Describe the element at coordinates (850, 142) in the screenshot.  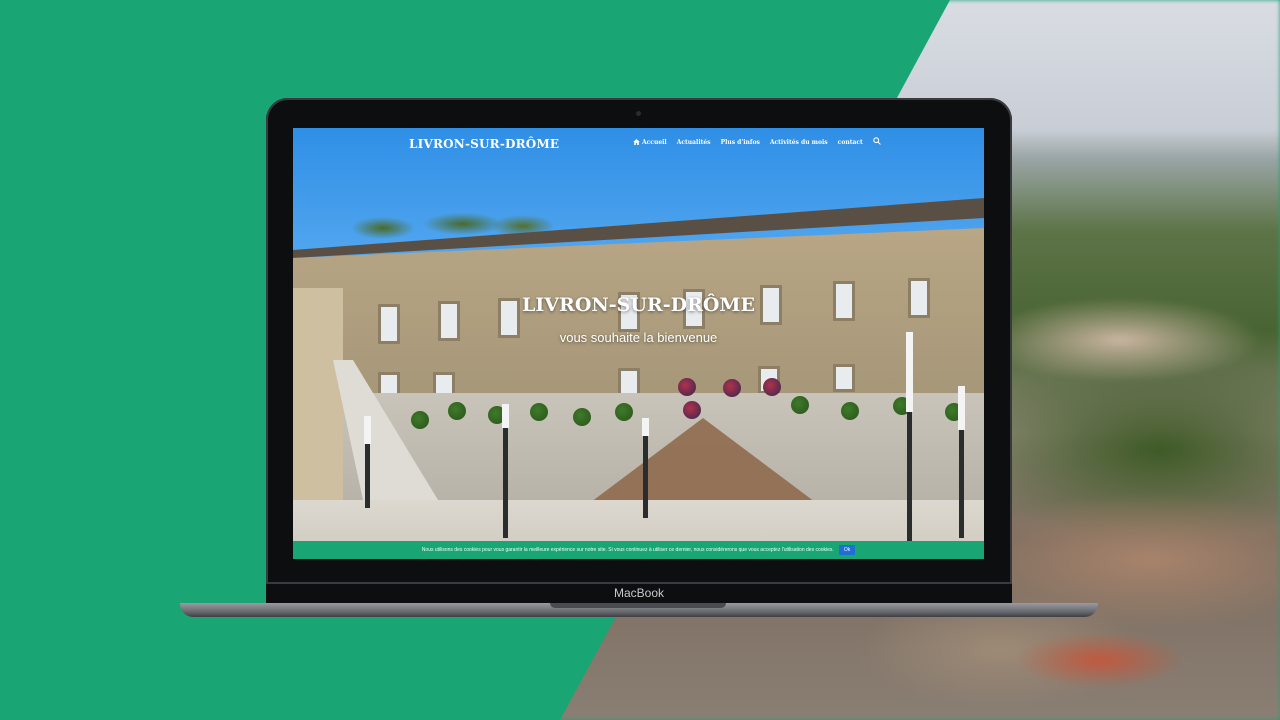
I see `nav-item-contact: contact` at that location.